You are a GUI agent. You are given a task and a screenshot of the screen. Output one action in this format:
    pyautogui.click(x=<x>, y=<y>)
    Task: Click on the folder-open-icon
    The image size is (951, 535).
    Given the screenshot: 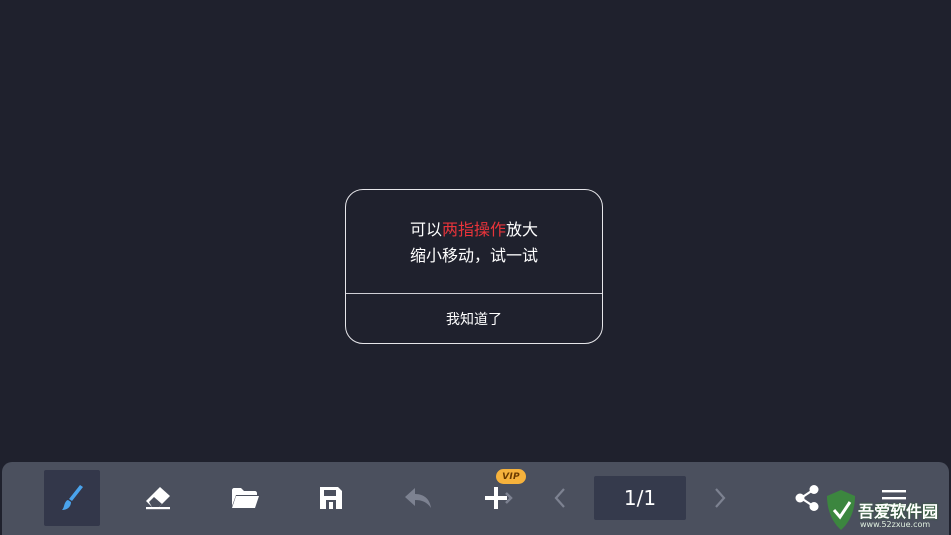 What is the action you would take?
    pyautogui.click(x=245, y=498)
    